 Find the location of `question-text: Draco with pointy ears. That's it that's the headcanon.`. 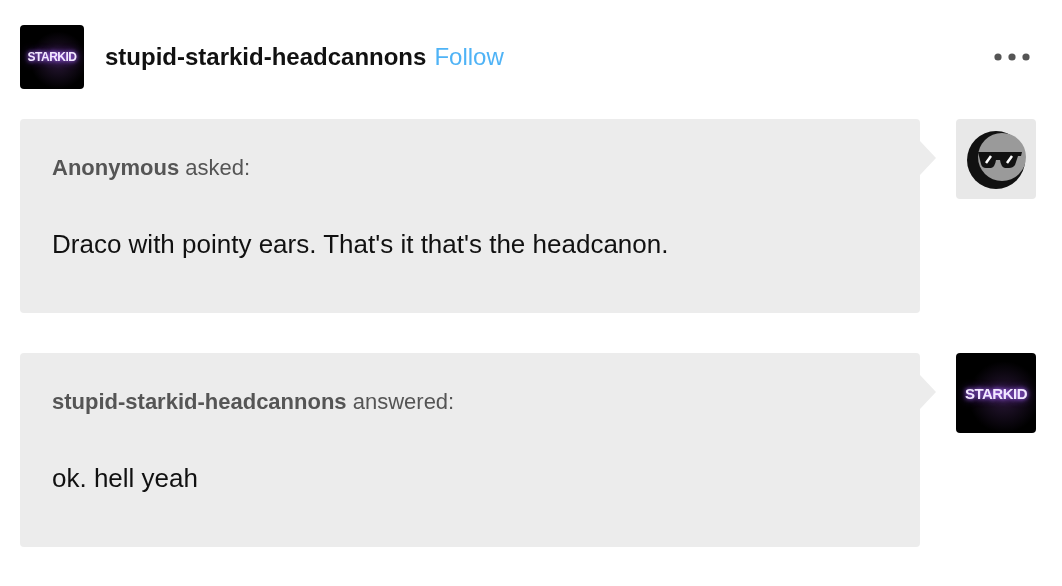

question-text: Draco with pointy ears. That's it that's the headcanon. is located at coordinates (361, 244).